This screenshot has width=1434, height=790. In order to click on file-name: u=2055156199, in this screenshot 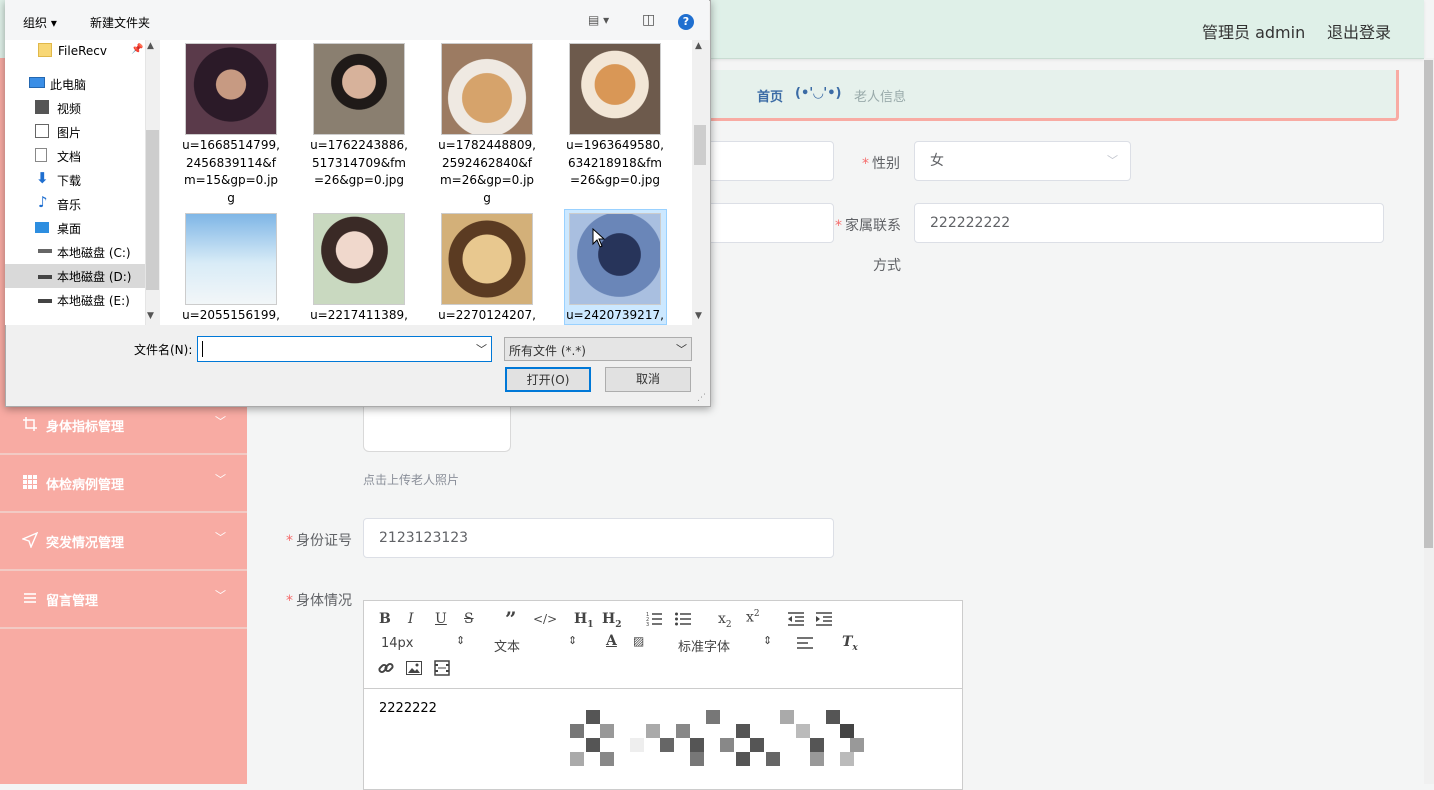, I will do `click(231, 316)`.